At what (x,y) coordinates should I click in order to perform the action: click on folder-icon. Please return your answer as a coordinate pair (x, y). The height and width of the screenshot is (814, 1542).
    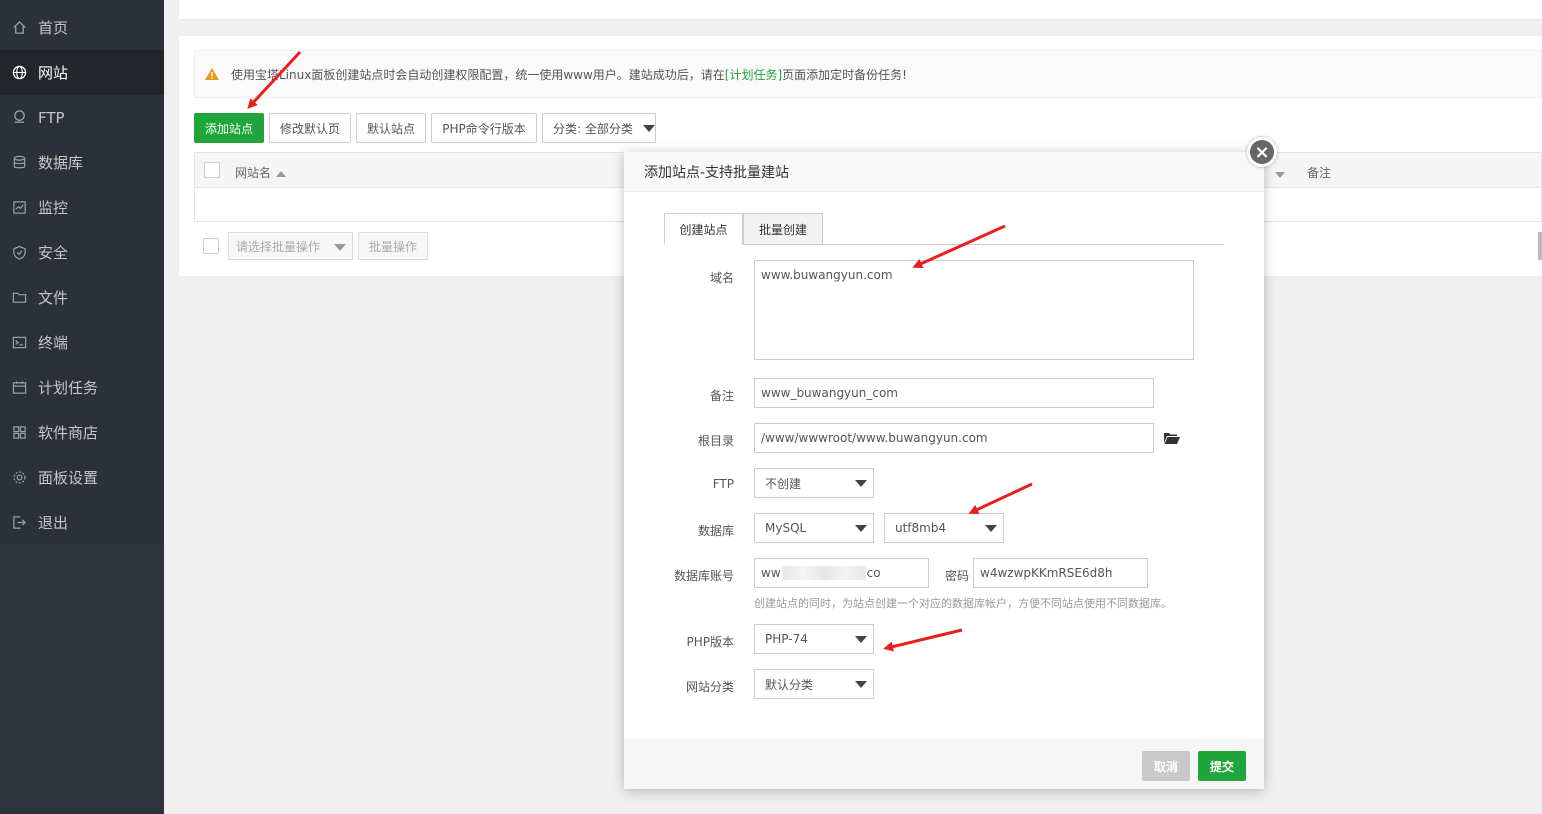
    Looking at the image, I should click on (19, 298).